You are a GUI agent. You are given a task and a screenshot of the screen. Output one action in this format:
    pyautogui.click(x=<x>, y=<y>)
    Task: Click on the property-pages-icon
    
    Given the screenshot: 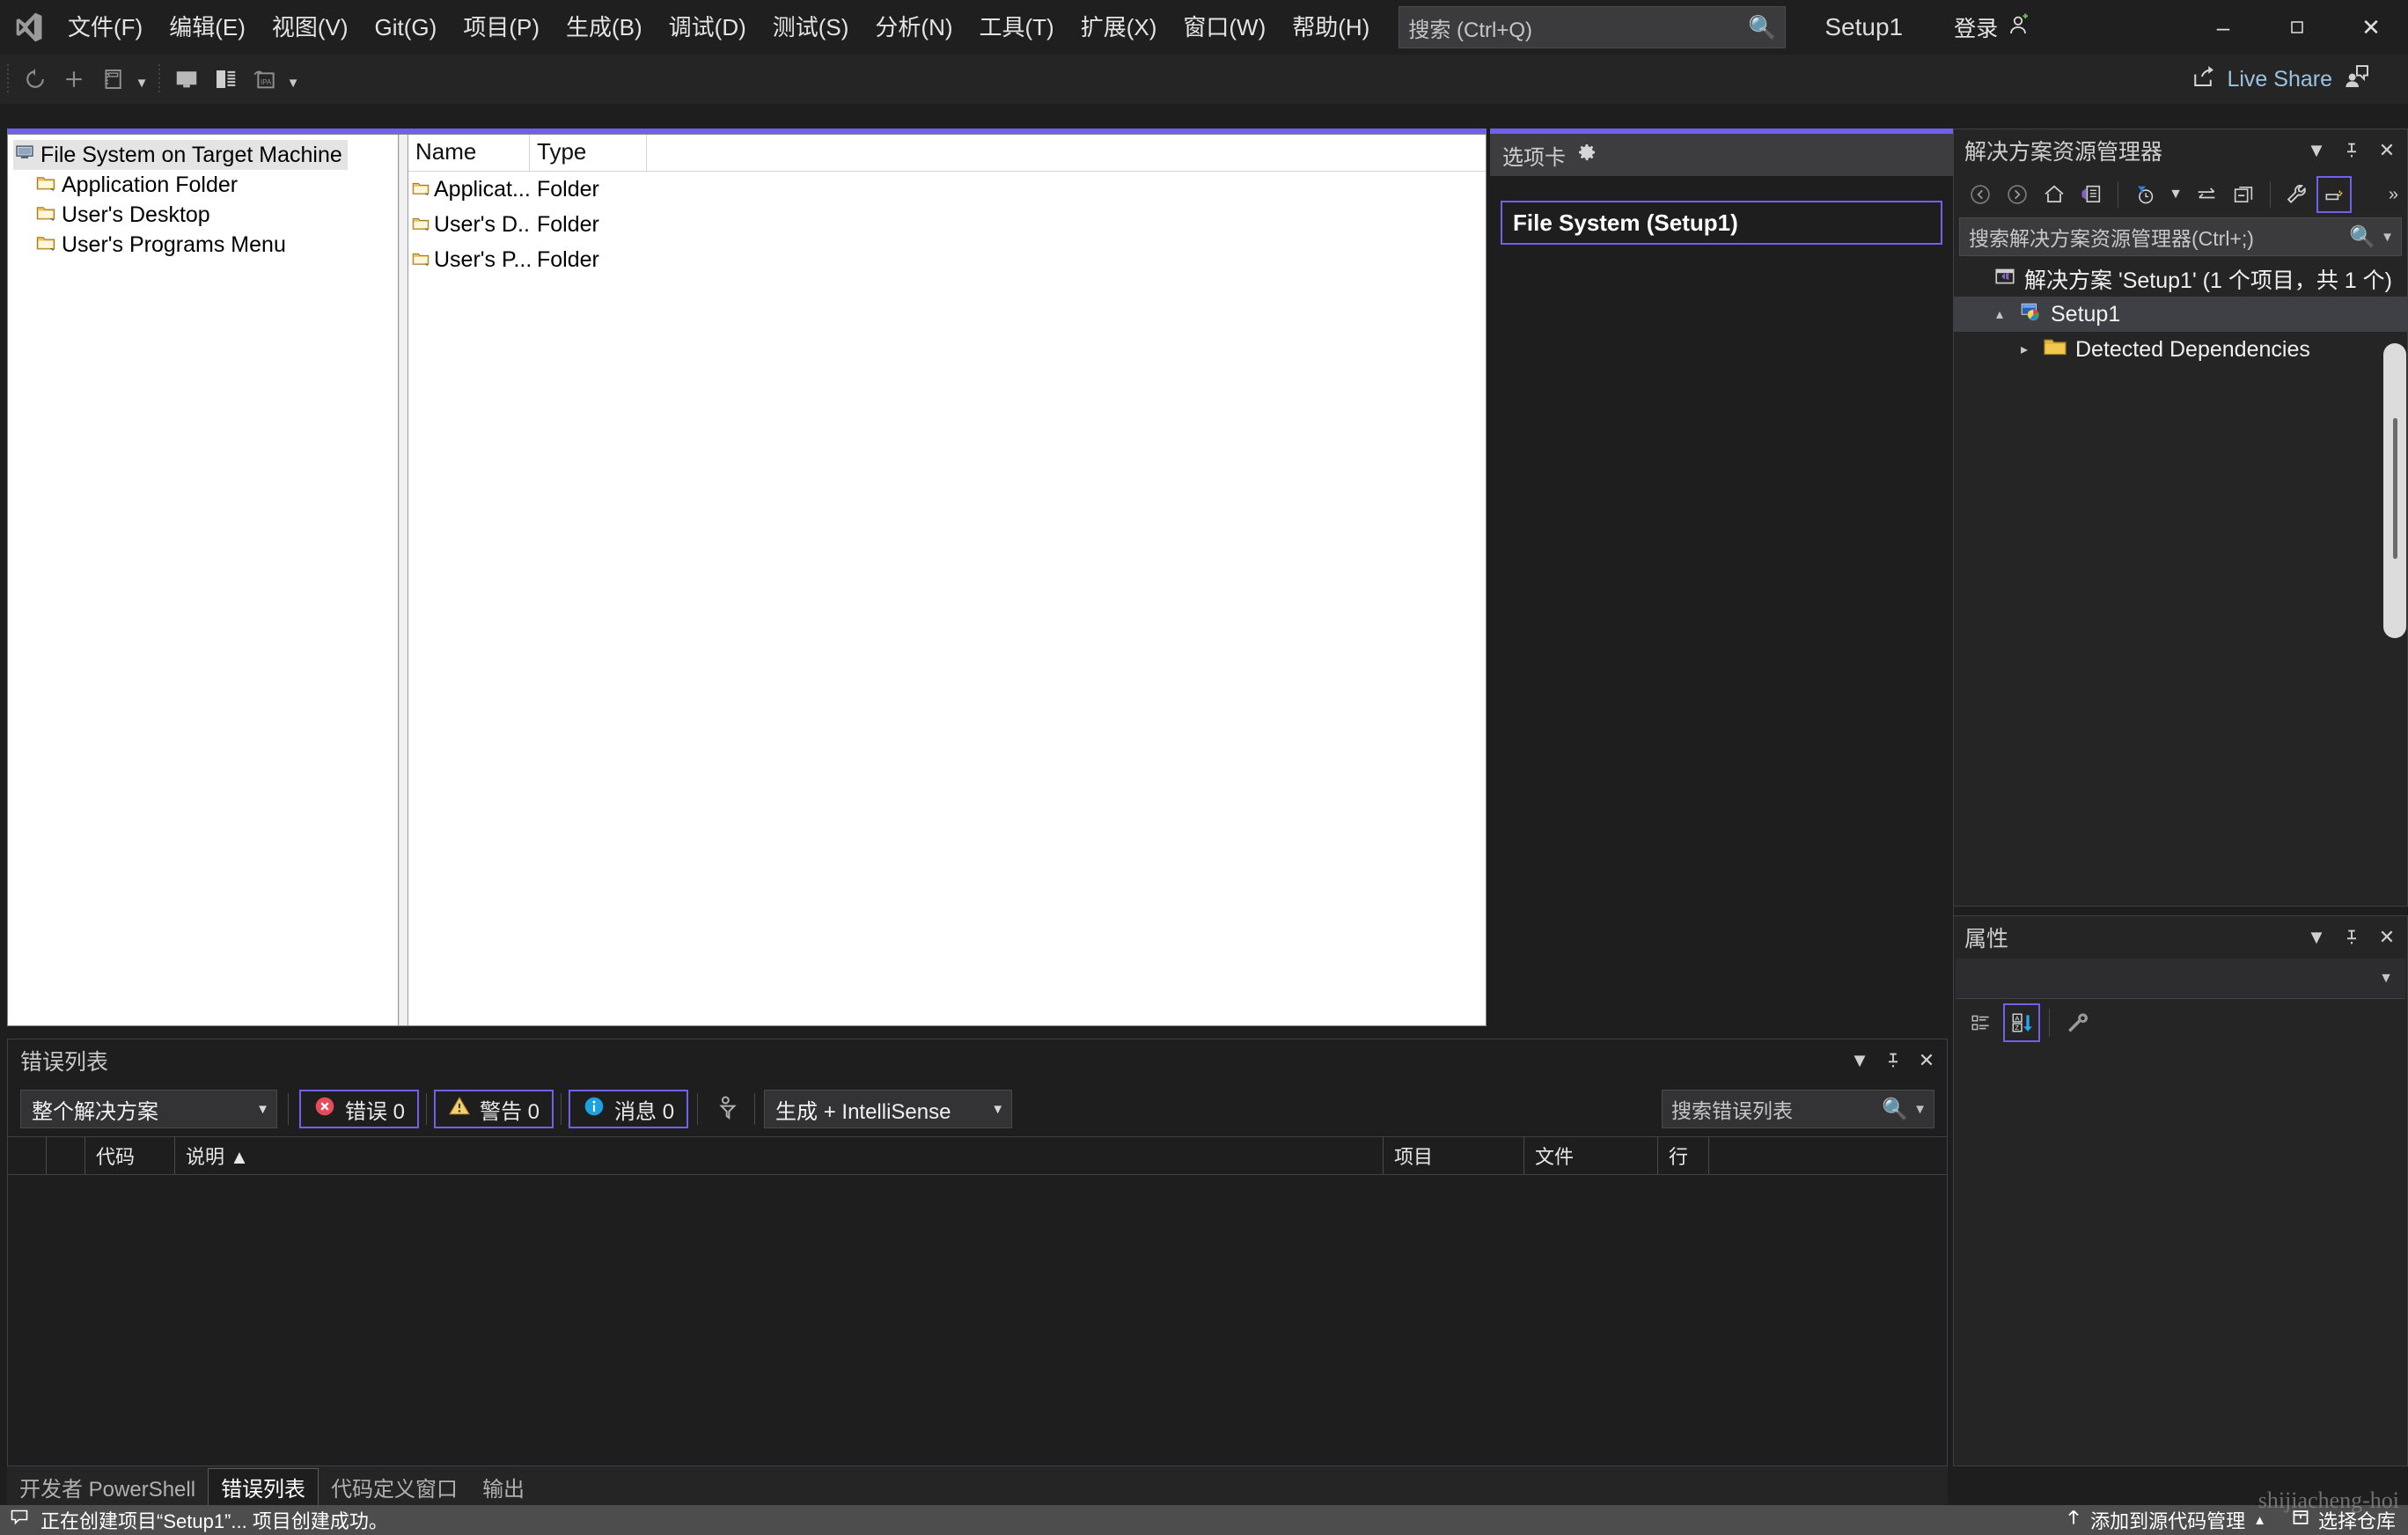 What is the action you would take?
    pyautogui.click(x=2077, y=1022)
    